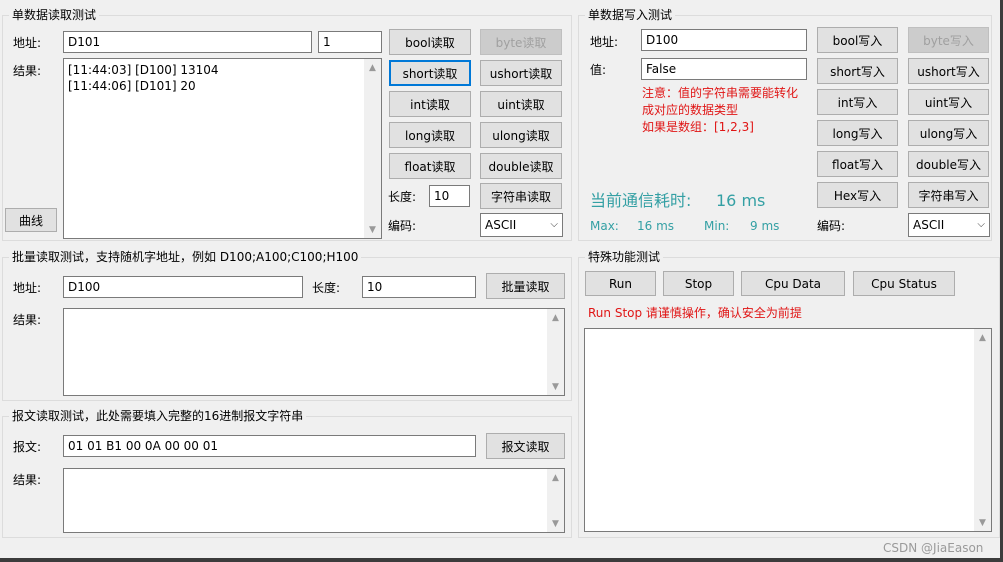  I want to click on cpu-status-button: Cpu Status, so click(904, 283).